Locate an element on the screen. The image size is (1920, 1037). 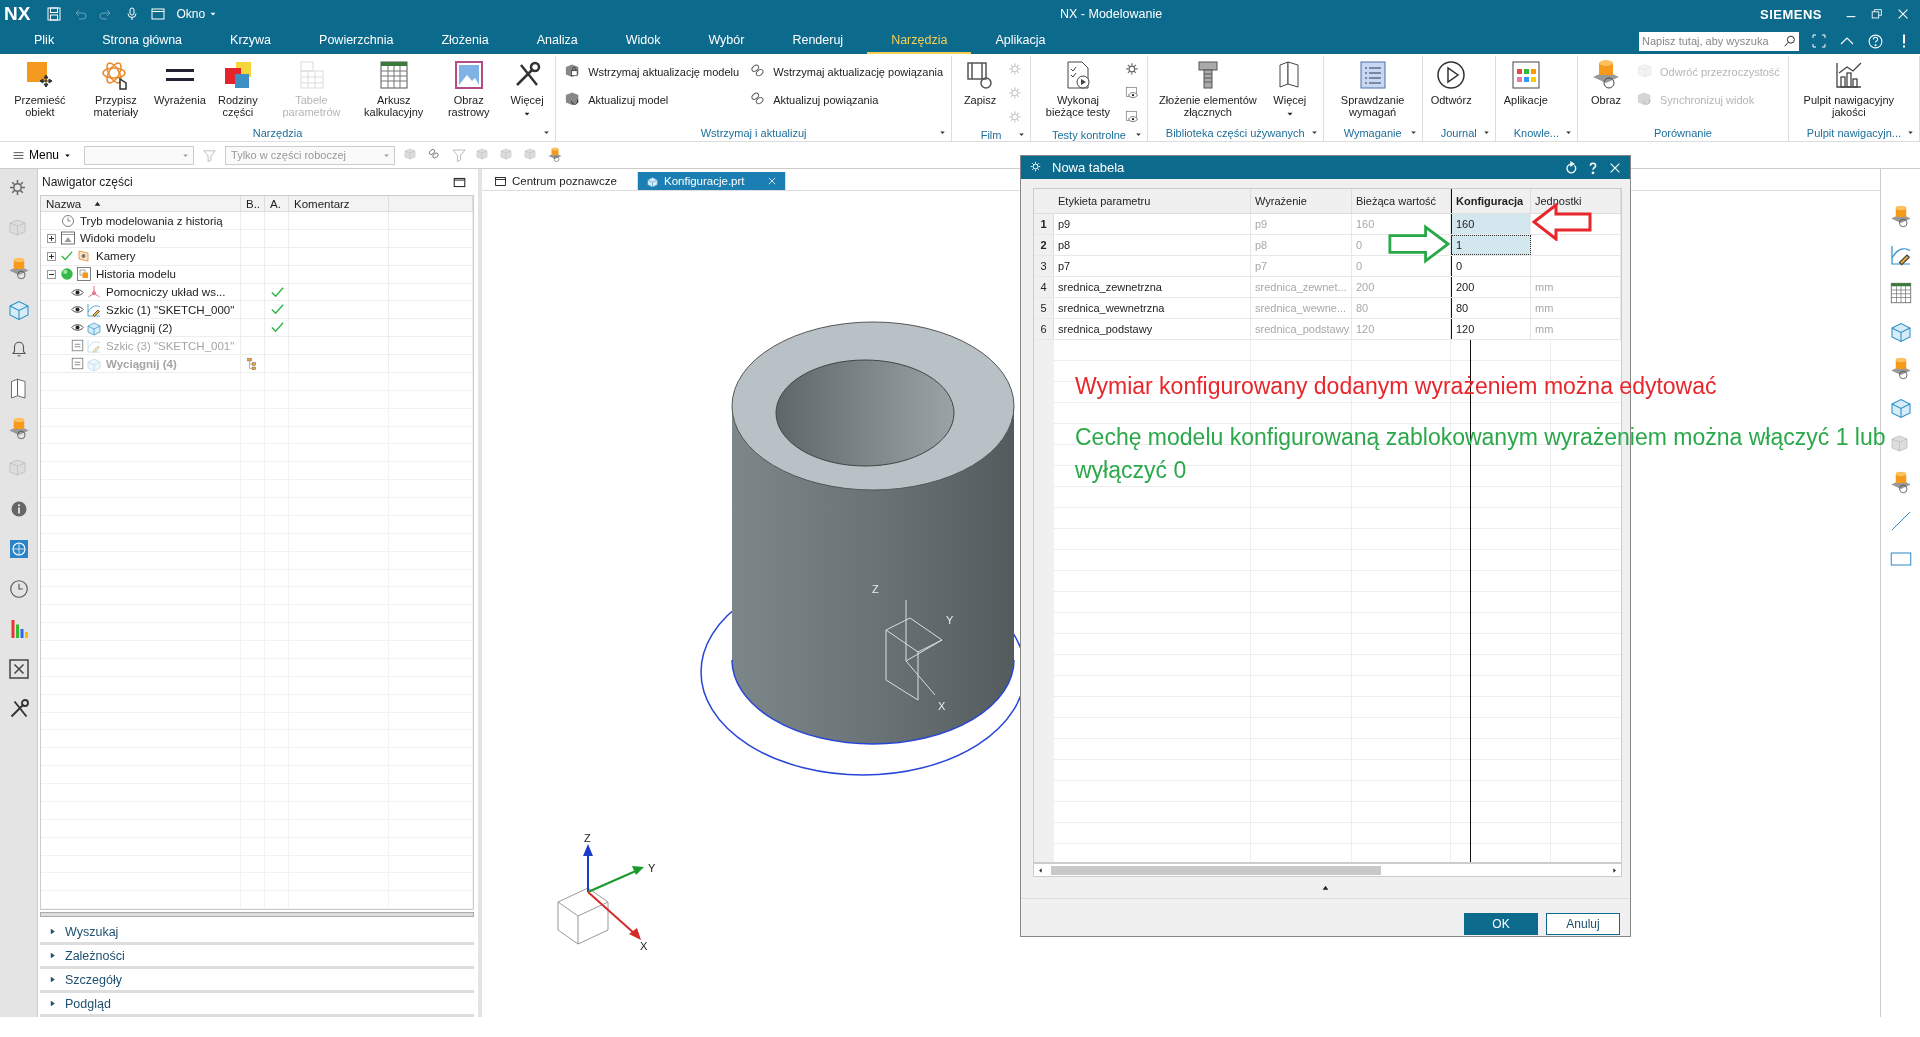
table-cell: 80 is located at coordinates (1491, 308).